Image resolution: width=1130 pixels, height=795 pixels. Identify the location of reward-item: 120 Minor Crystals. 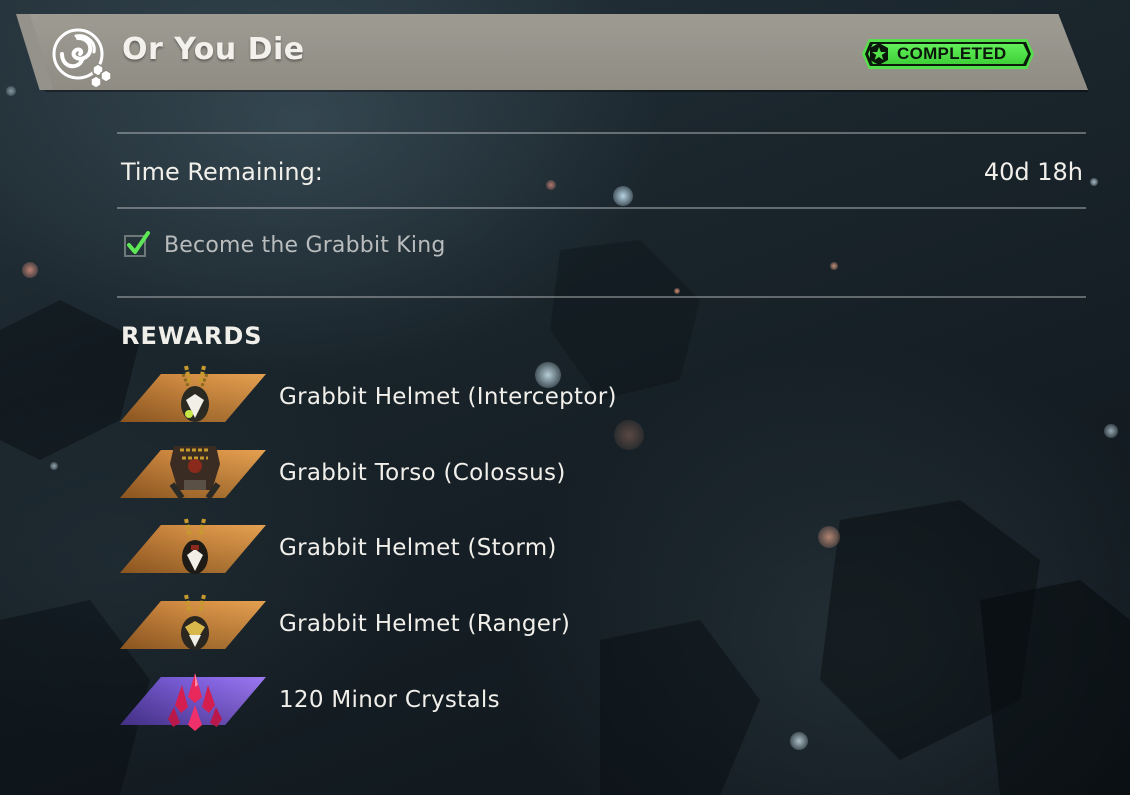
(470, 702).